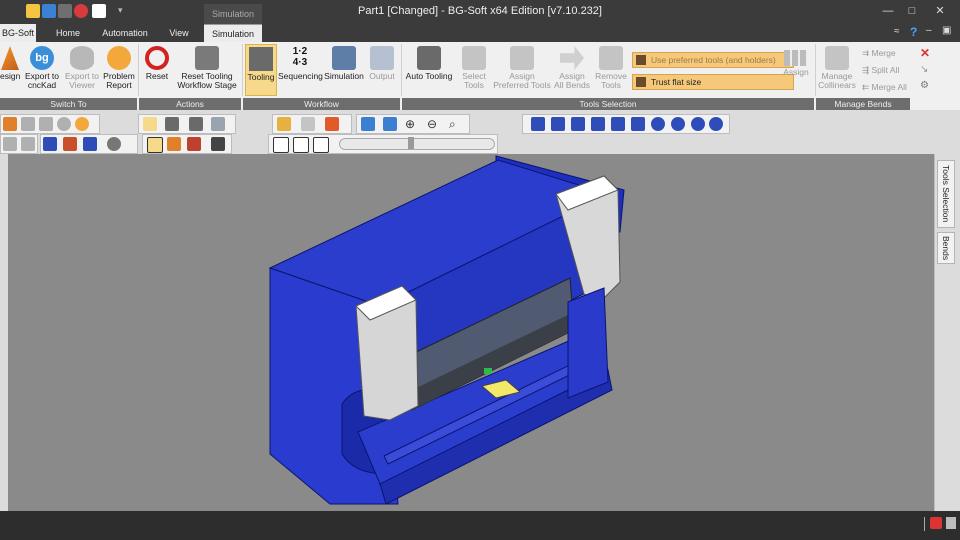  I want to click on play-icon, so click(301, 145).